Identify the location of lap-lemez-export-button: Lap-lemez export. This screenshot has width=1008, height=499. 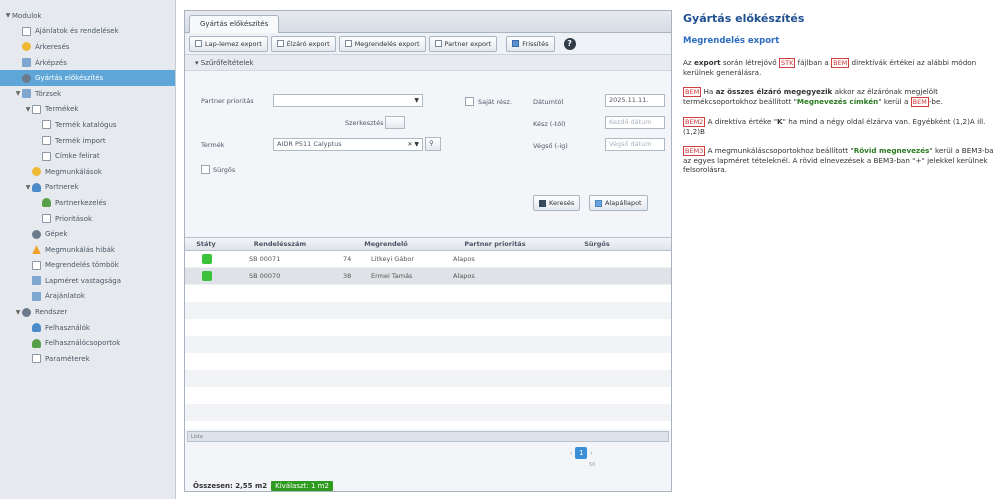
(228, 43).